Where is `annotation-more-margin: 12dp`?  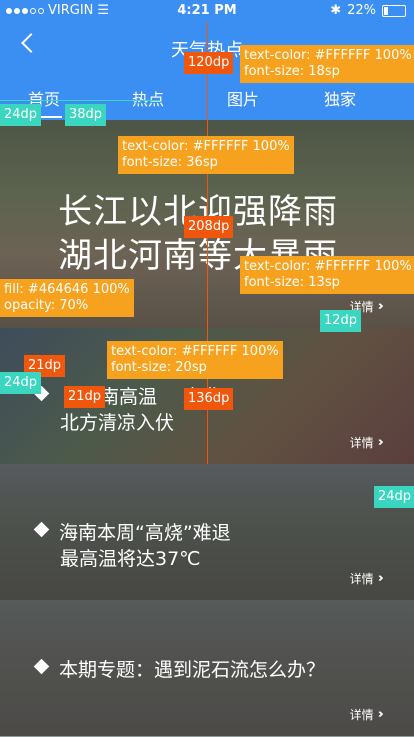 annotation-more-margin: 12dp is located at coordinates (341, 321).